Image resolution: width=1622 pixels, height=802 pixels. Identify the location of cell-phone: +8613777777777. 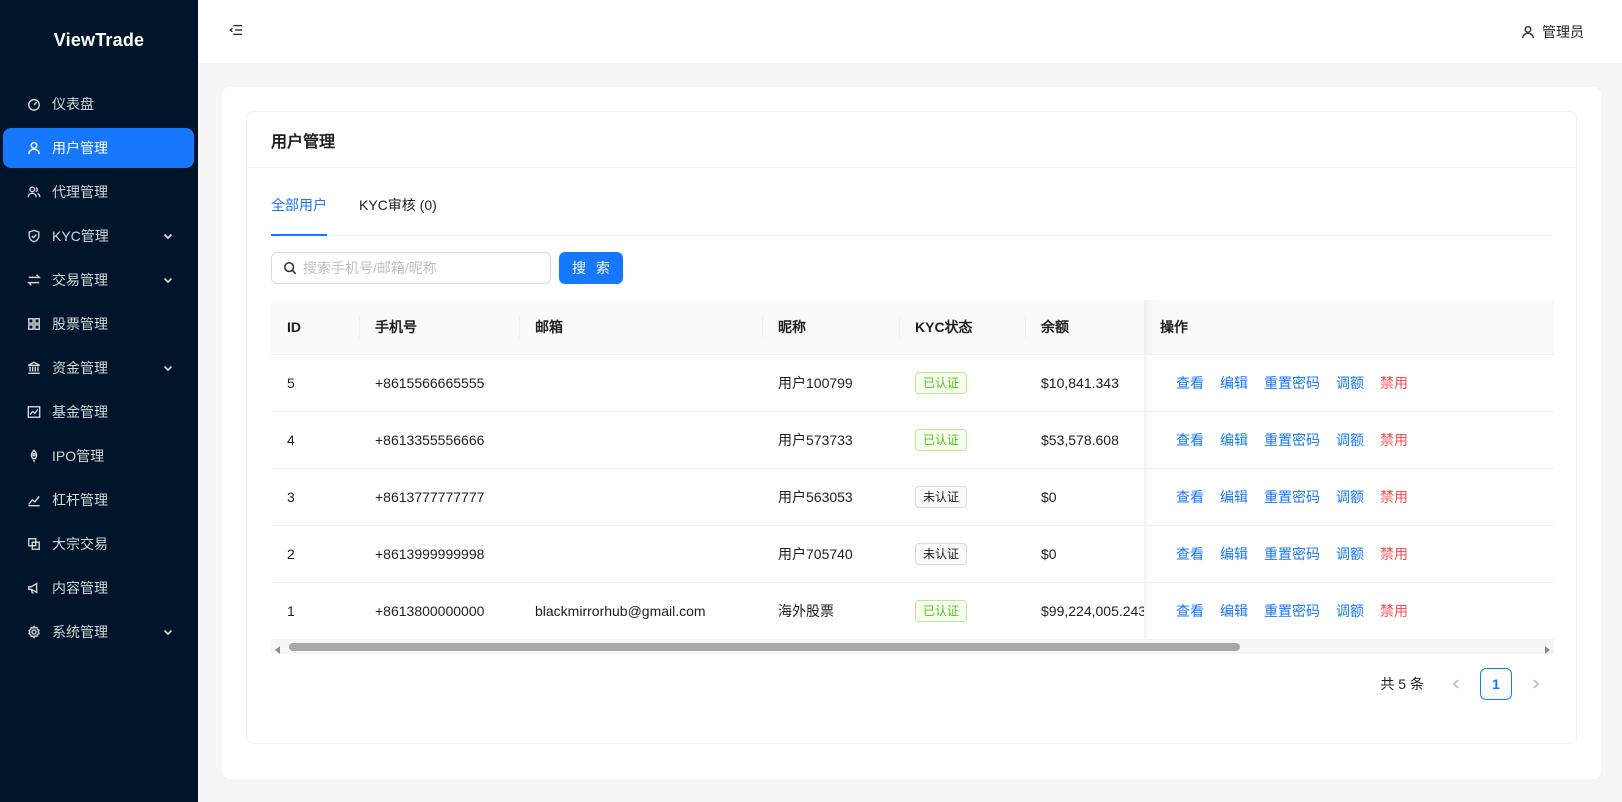
(439, 497).